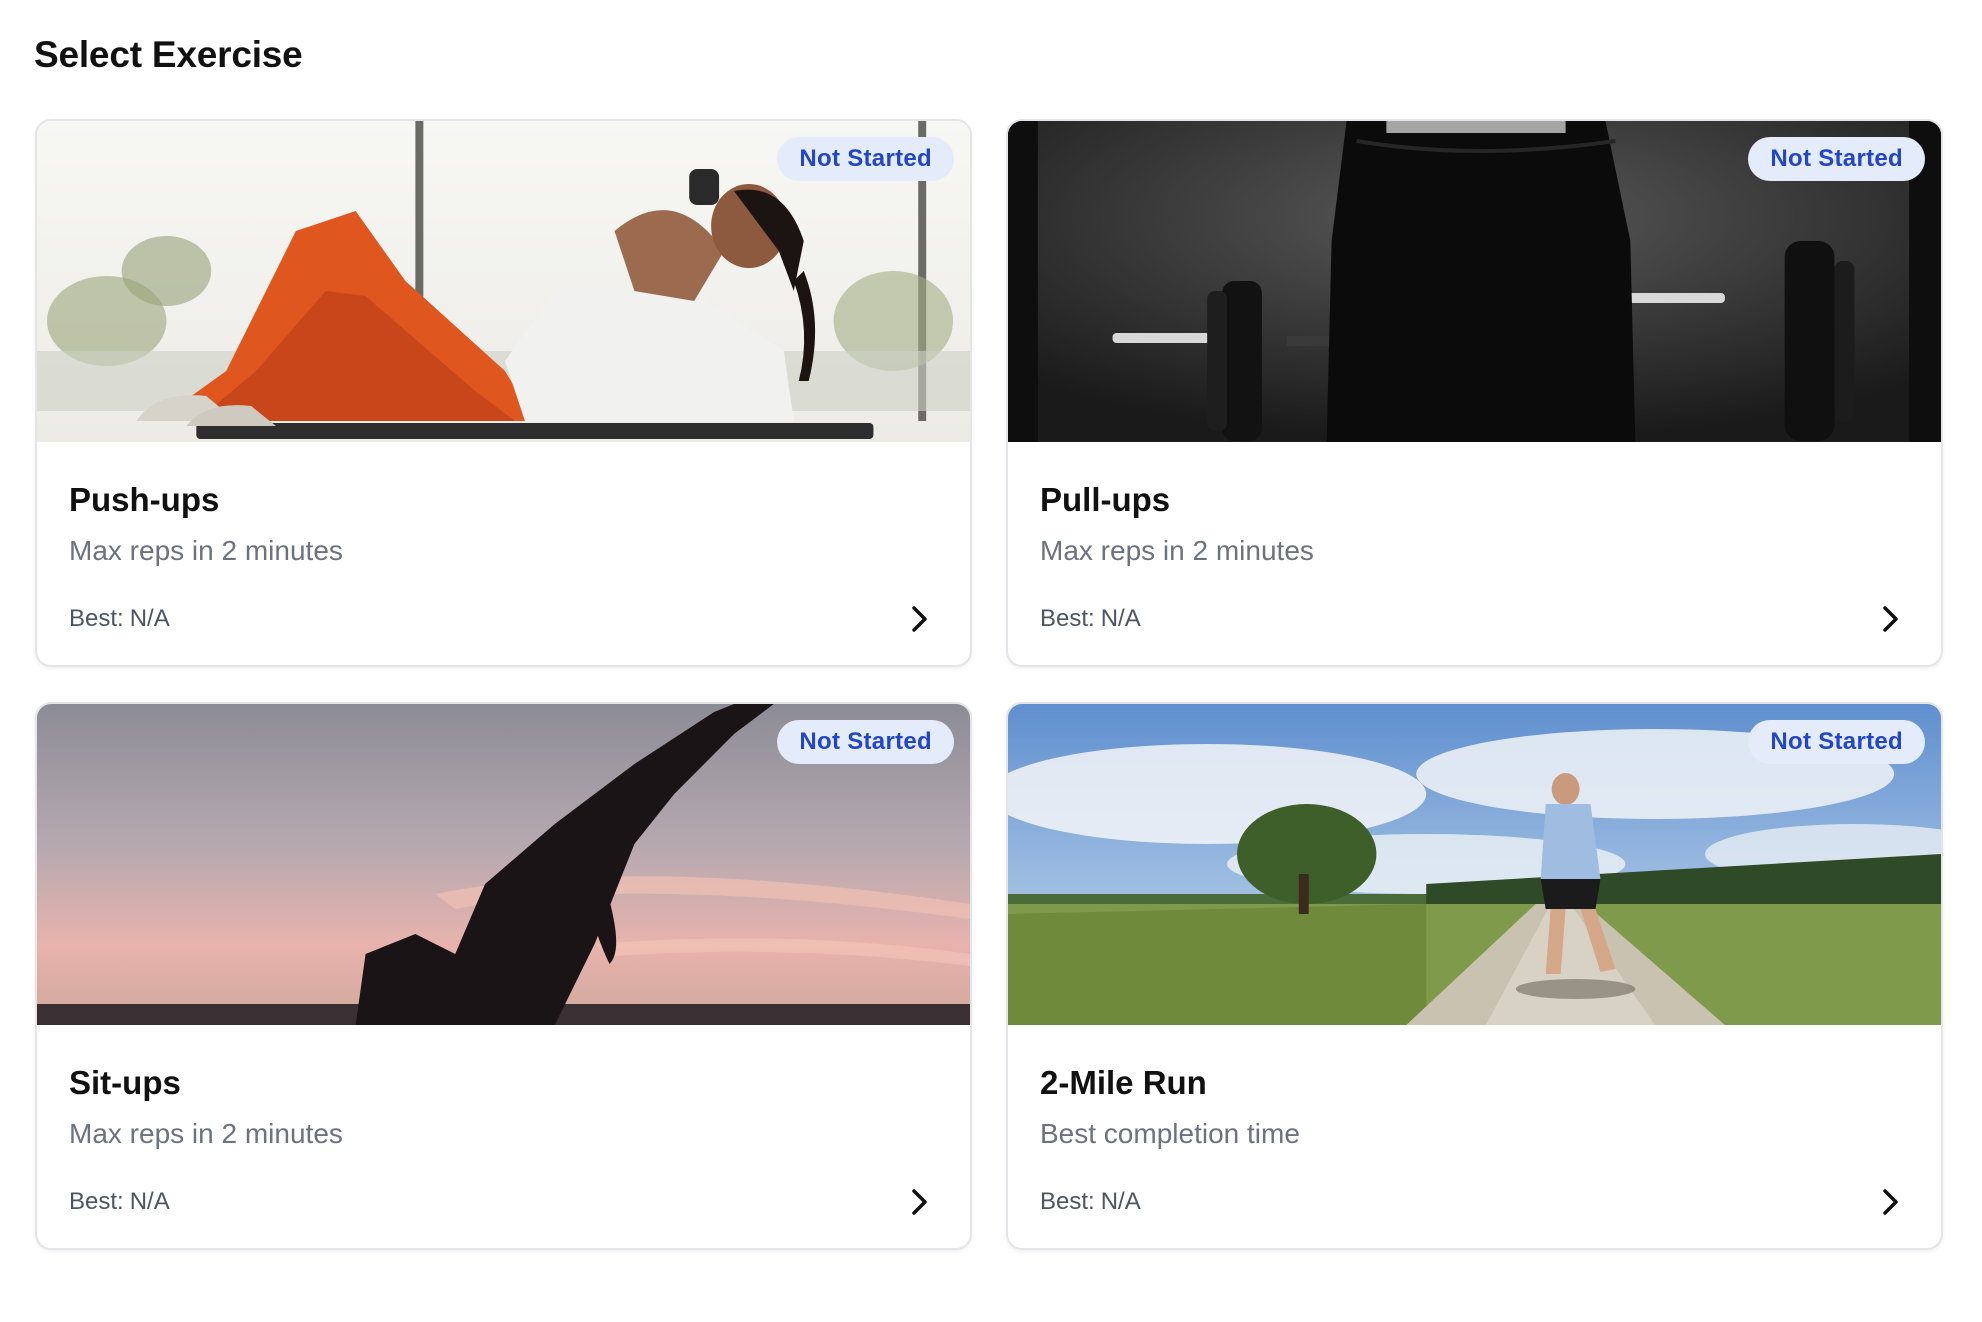 The height and width of the screenshot is (1322, 1982). What do you see at coordinates (168, 54) in the screenshot?
I see `page-title: Select Exercise` at bounding box center [168, 54].